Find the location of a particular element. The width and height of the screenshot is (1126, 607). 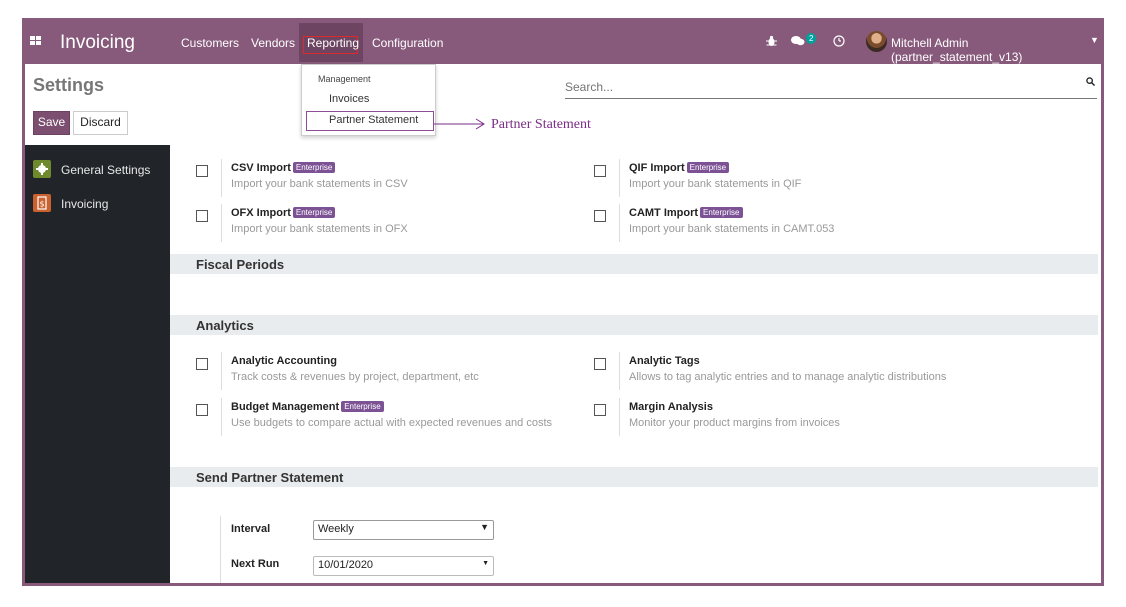

menu-vendors: Vendors is located at coordinates (273, 43).